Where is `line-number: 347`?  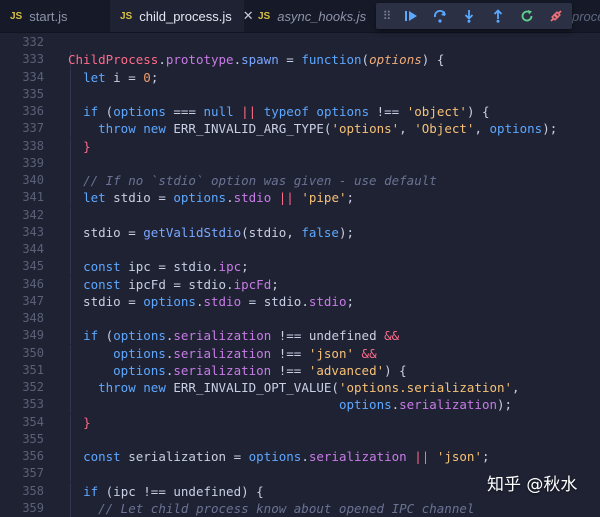
line-number: 347 is located at coordinates (22, 301).